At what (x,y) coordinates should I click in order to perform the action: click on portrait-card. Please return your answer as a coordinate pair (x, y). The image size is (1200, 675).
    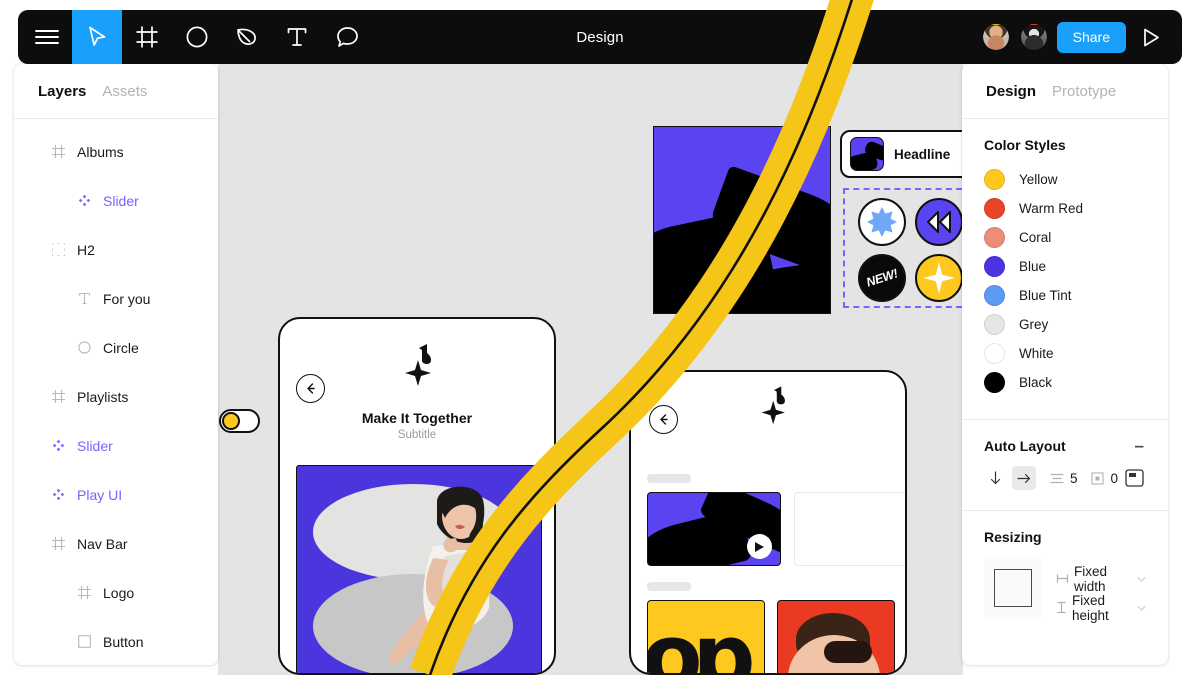
    Looking at the image, I should click on (836, 636).